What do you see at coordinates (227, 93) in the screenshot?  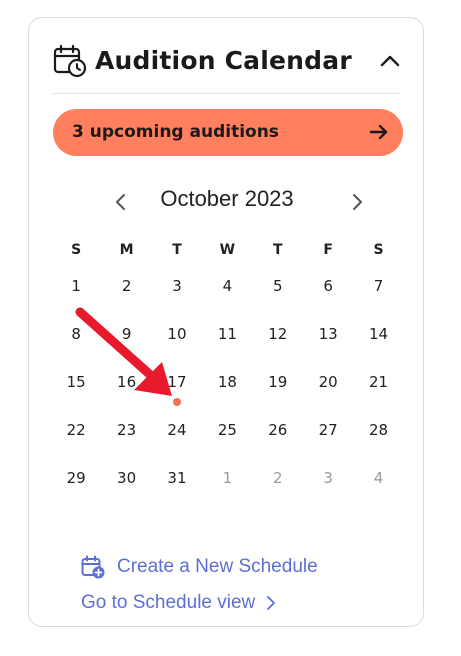 I see `header-divider` at bounding box center [227, 93].